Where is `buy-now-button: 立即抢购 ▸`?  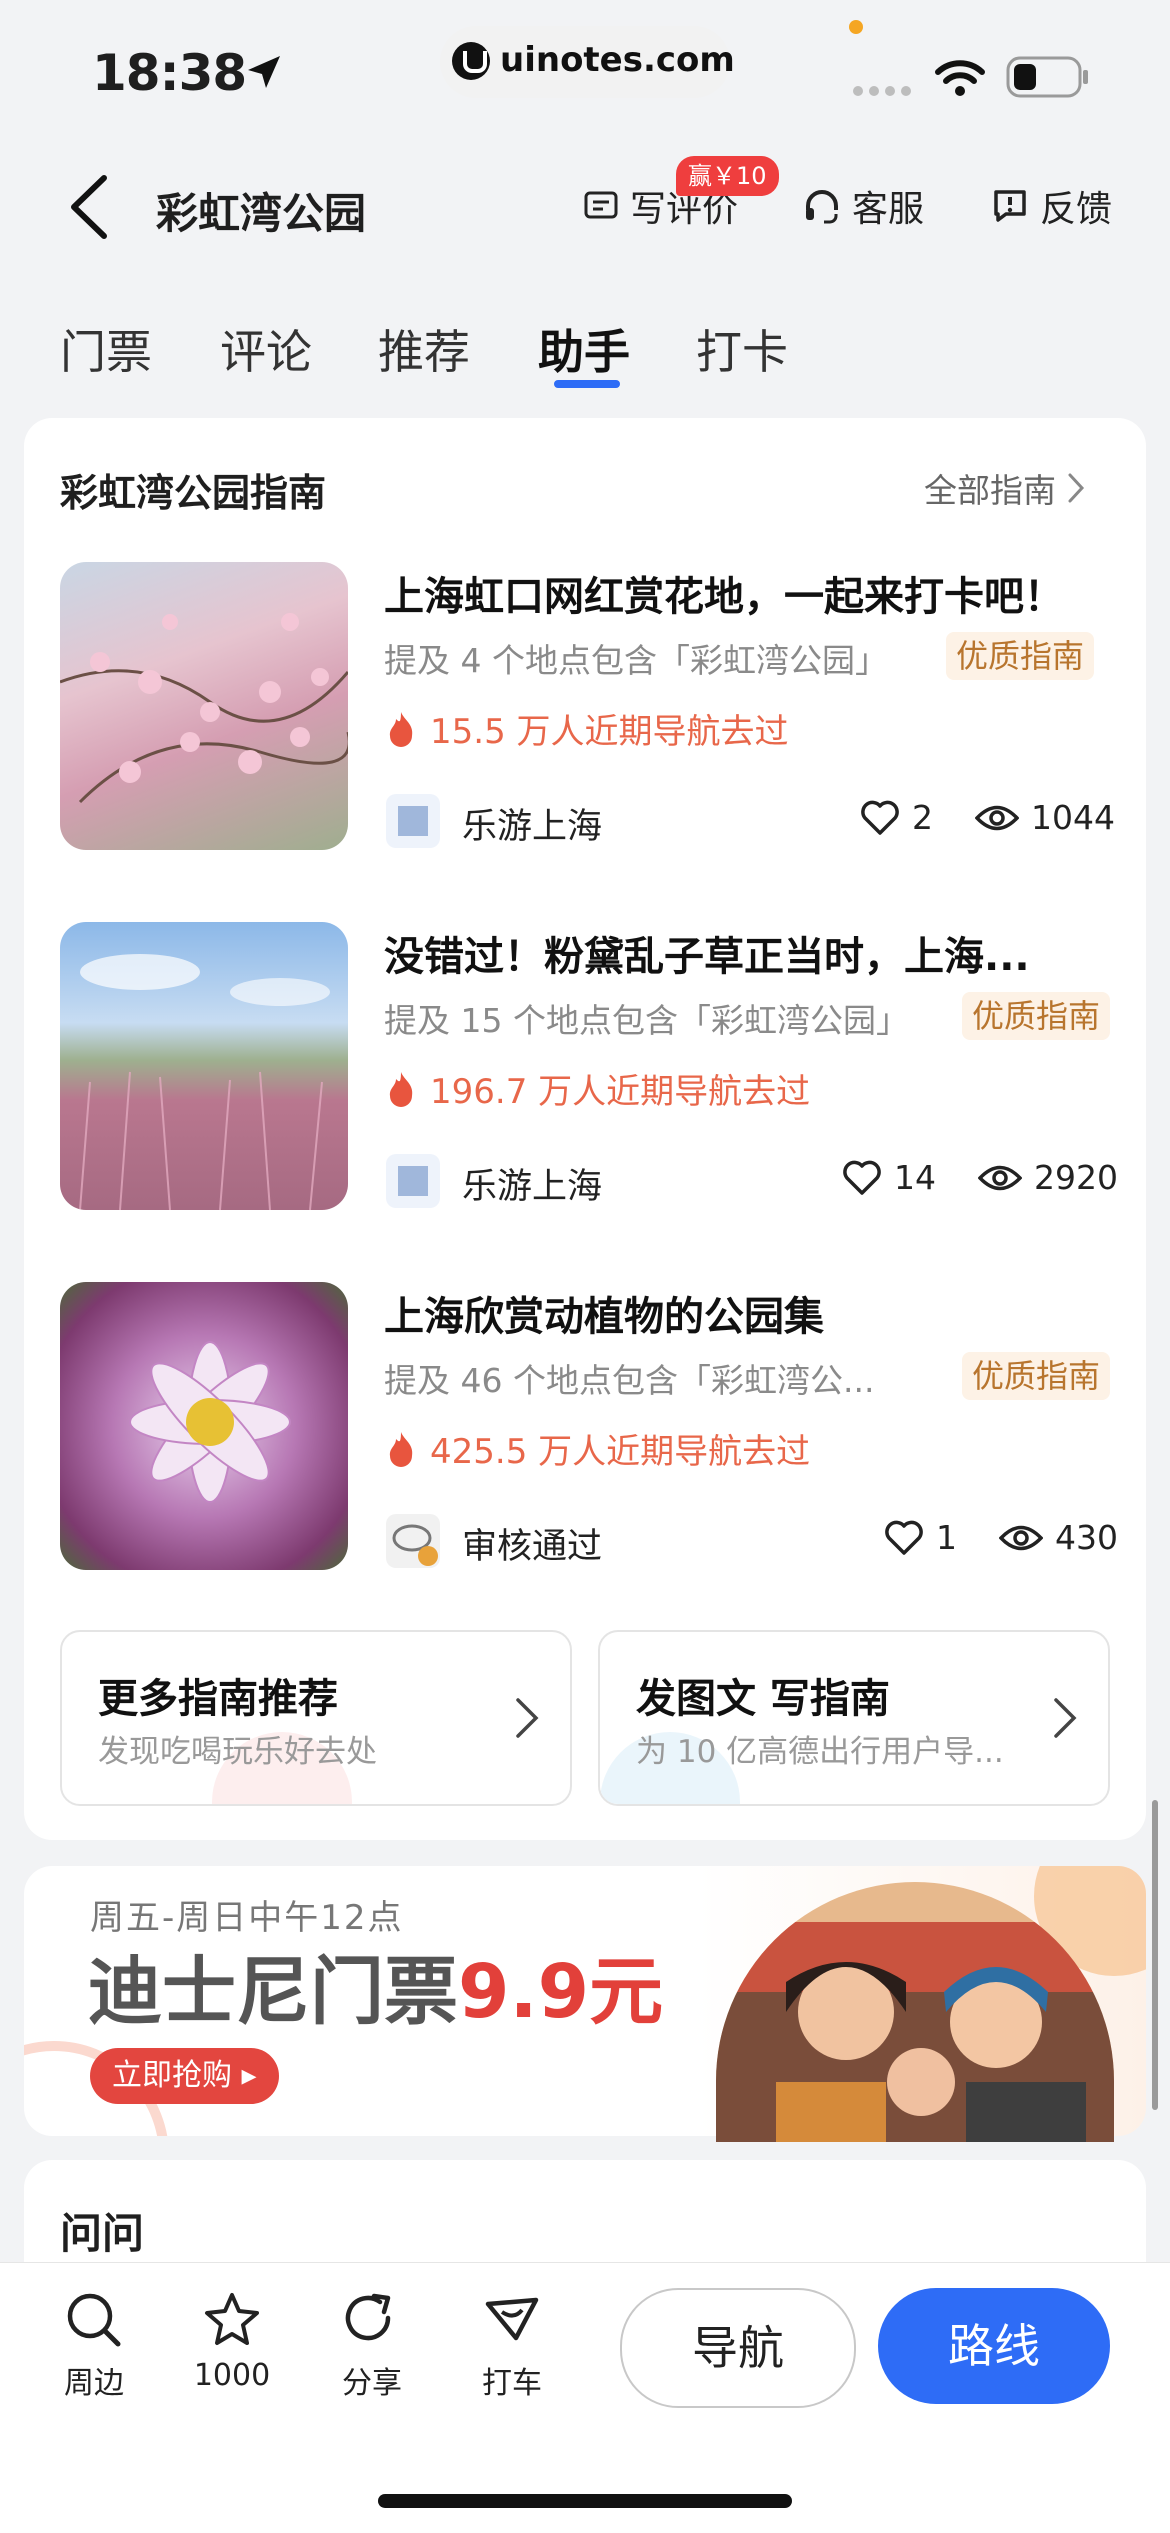 buy-now-button: 立即抢购 ▸ is located at coordinates (184, 2076).